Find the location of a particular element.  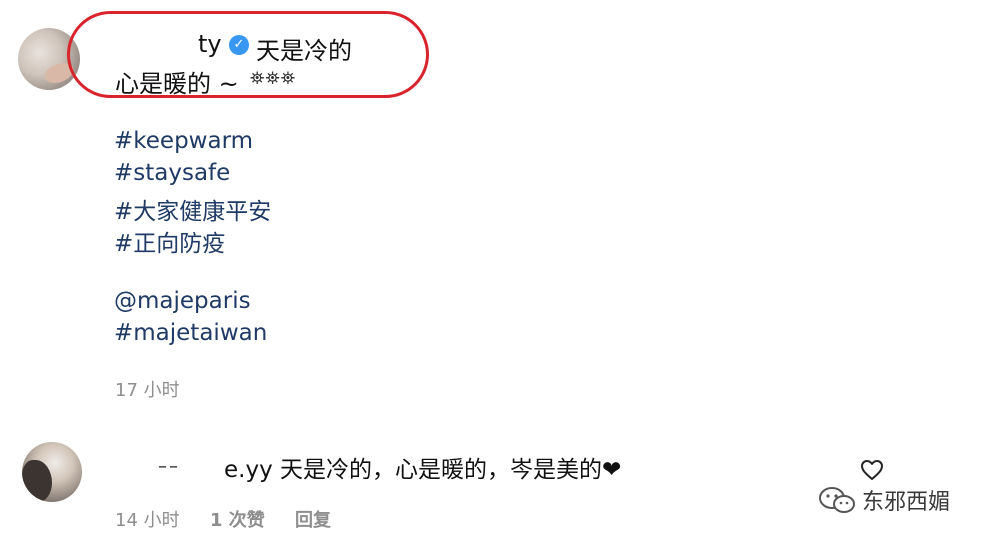

verified-badge-icon: ✓ is located at coordinates (239, 45).